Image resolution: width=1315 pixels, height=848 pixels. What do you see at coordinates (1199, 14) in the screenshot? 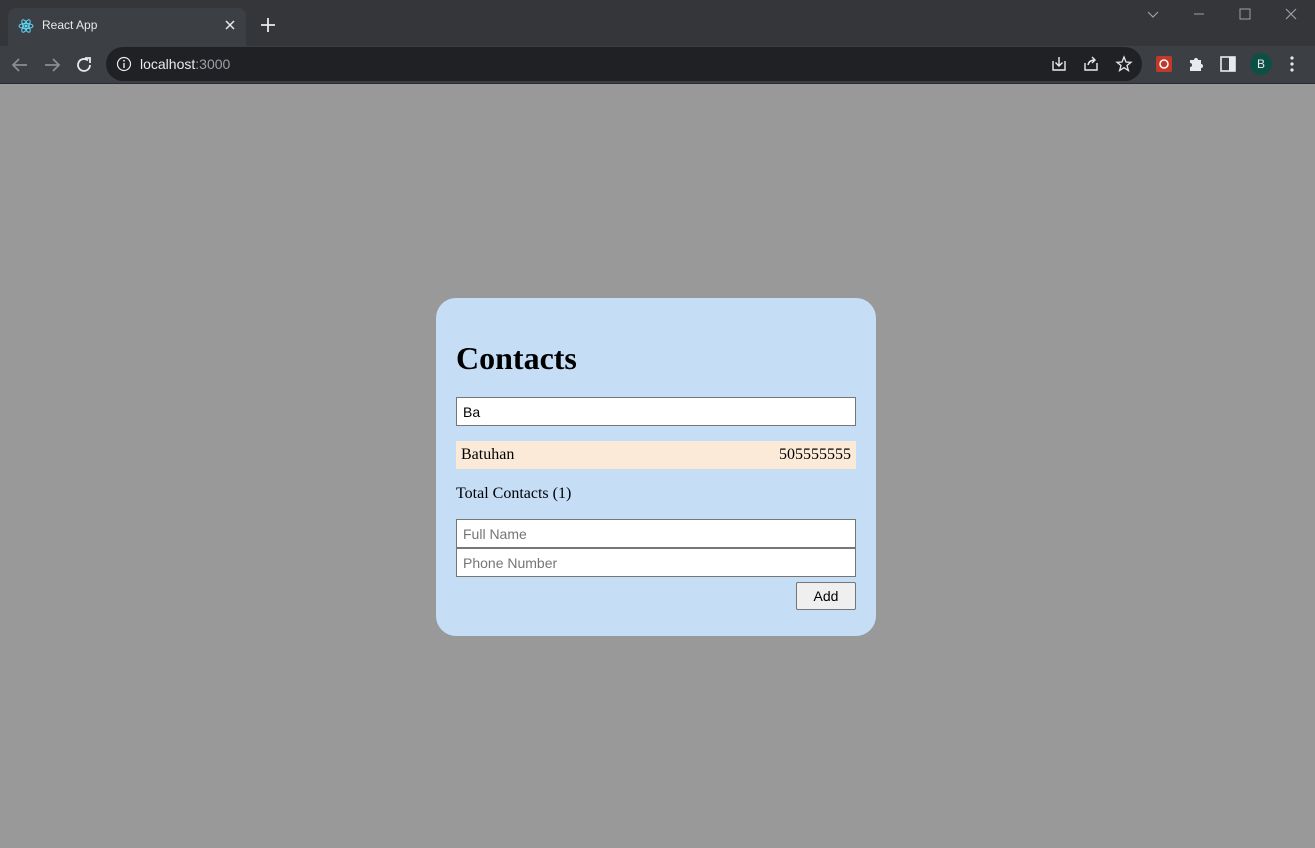
I see `minimize-icon` at bounding box center [1199, 14].